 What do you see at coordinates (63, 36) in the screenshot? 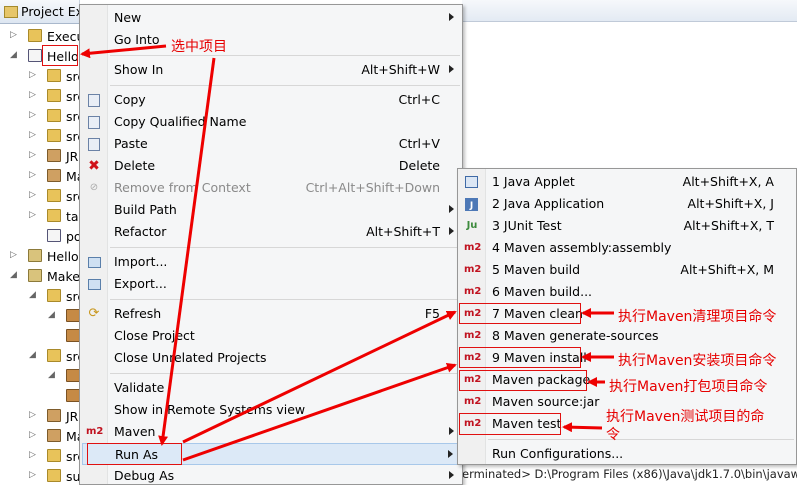
I see `tree-item-label: Execu` at bounding box center [63, 36].